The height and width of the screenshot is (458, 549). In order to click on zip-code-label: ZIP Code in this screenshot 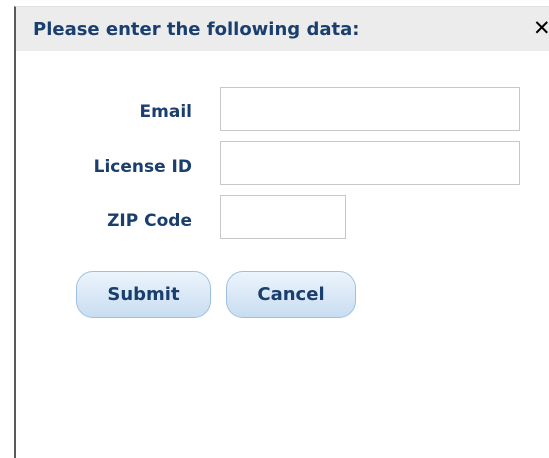, I will do `click(149, 221)`.